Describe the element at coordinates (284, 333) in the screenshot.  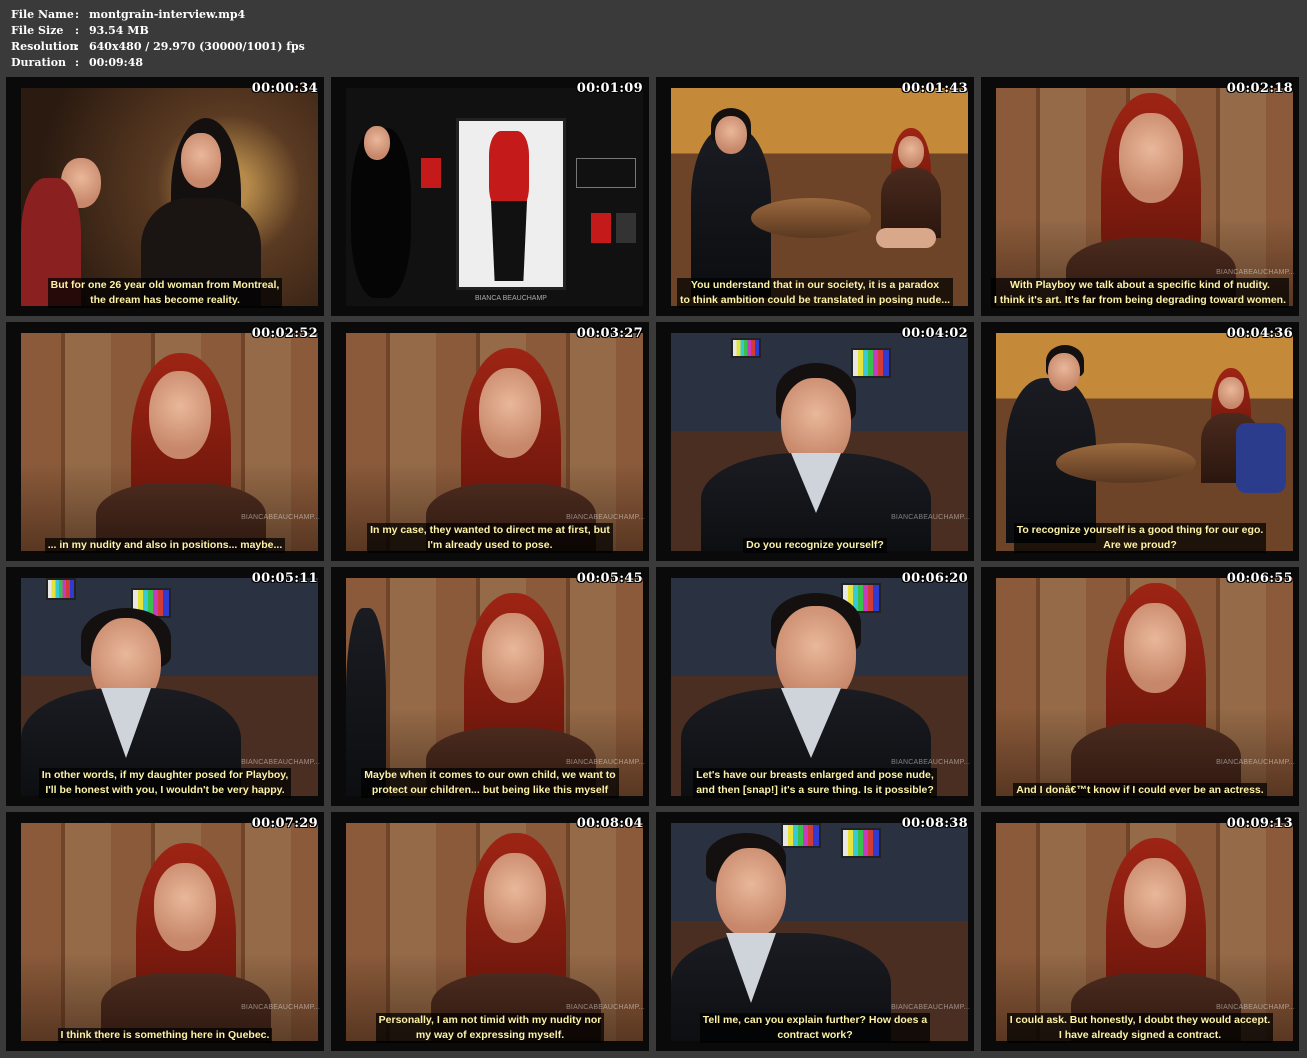
I see `timestamp: 00:02:52` at that location.